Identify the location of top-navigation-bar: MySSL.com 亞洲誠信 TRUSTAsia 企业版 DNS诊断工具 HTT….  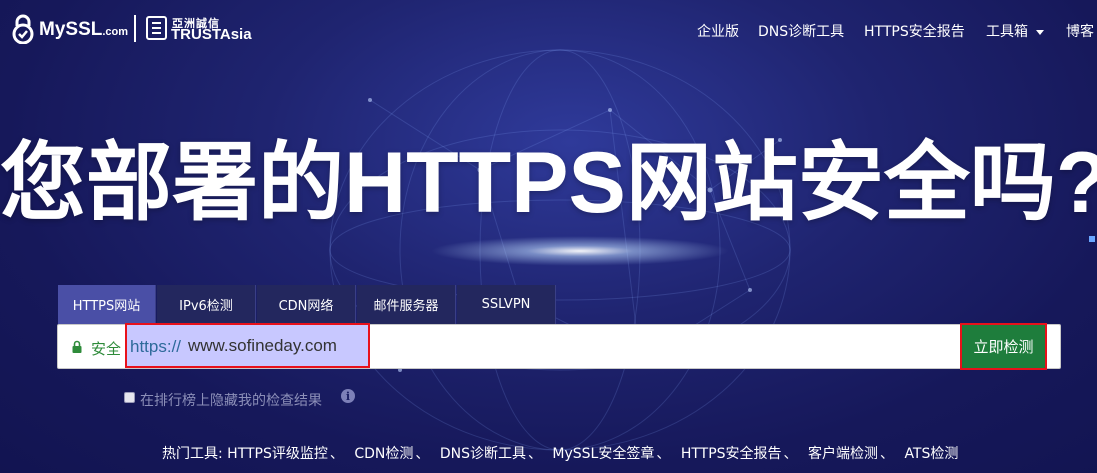
(548, 30).